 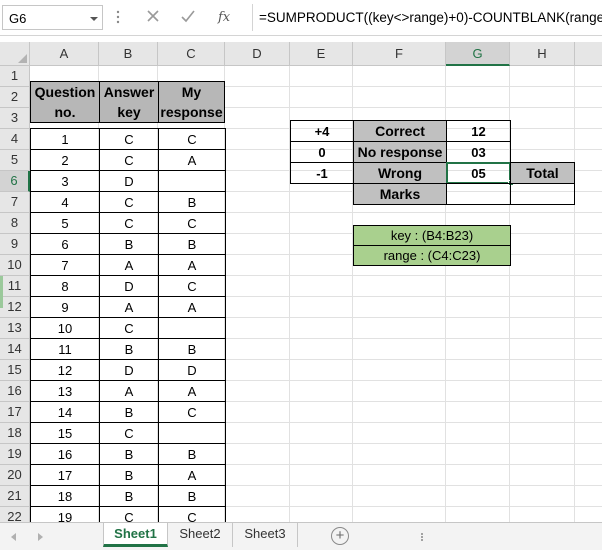 What do you see at coordinates (65, 514) in the screenshot?
I see `question-no-cell: 19` at bounding box center [65, 514].